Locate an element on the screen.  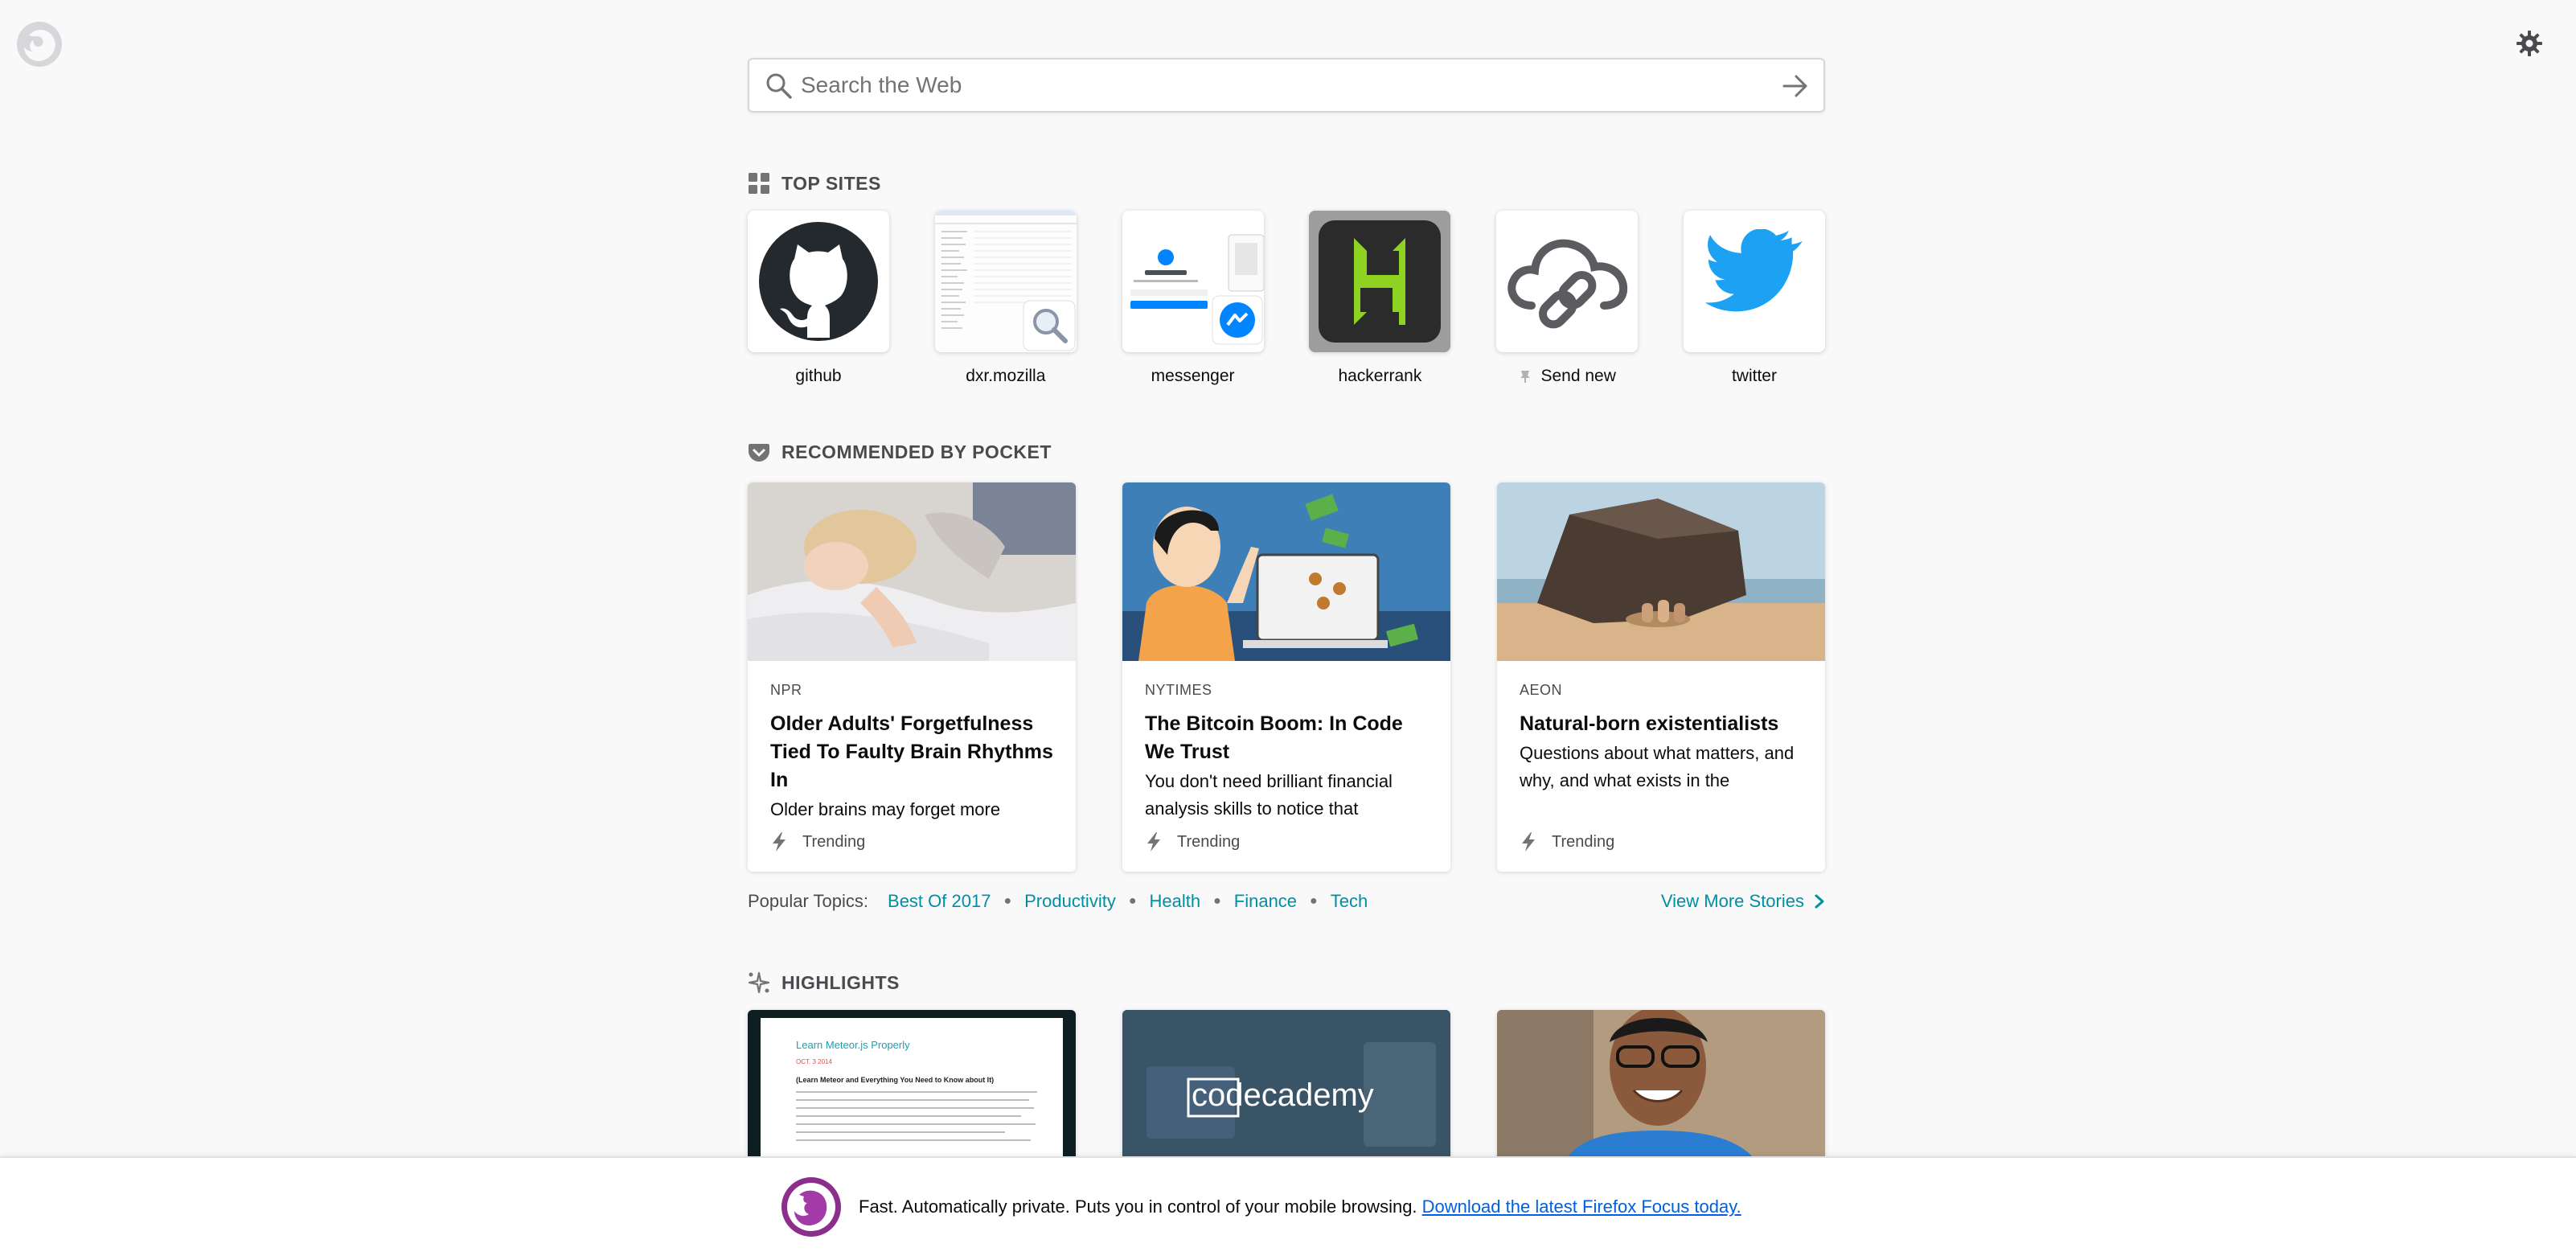
card-title: The Bitcoin Boom: In Code We Trust is located at coordinates (1274, 737).